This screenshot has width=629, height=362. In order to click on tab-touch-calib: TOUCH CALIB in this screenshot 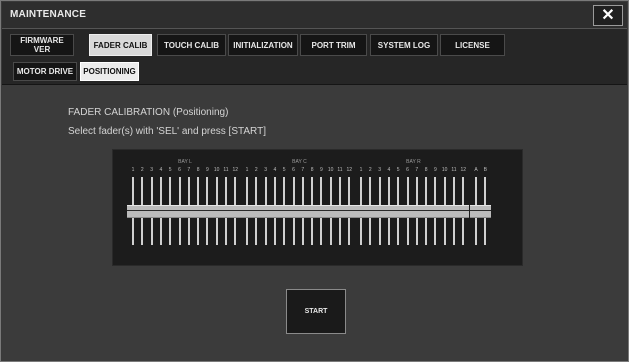, I will do `click(191, 45)`.